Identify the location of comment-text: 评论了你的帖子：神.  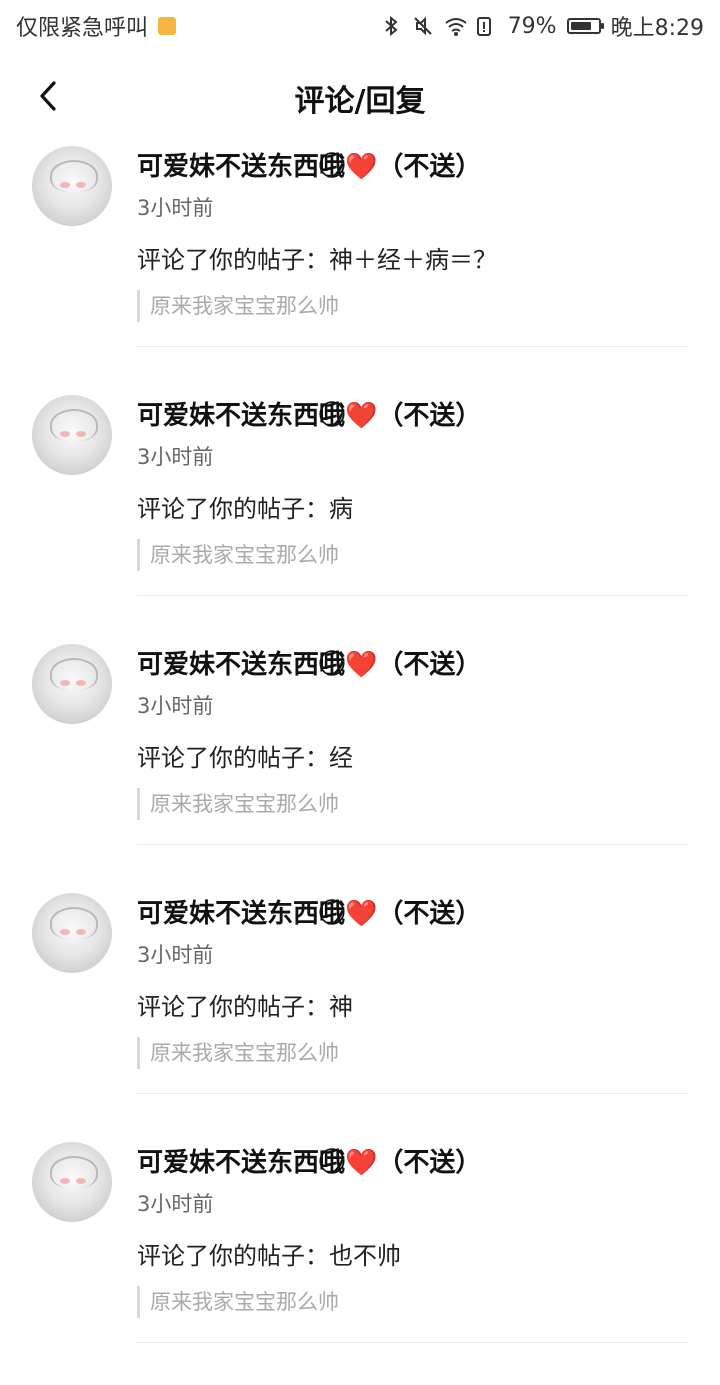
(245, 1004).